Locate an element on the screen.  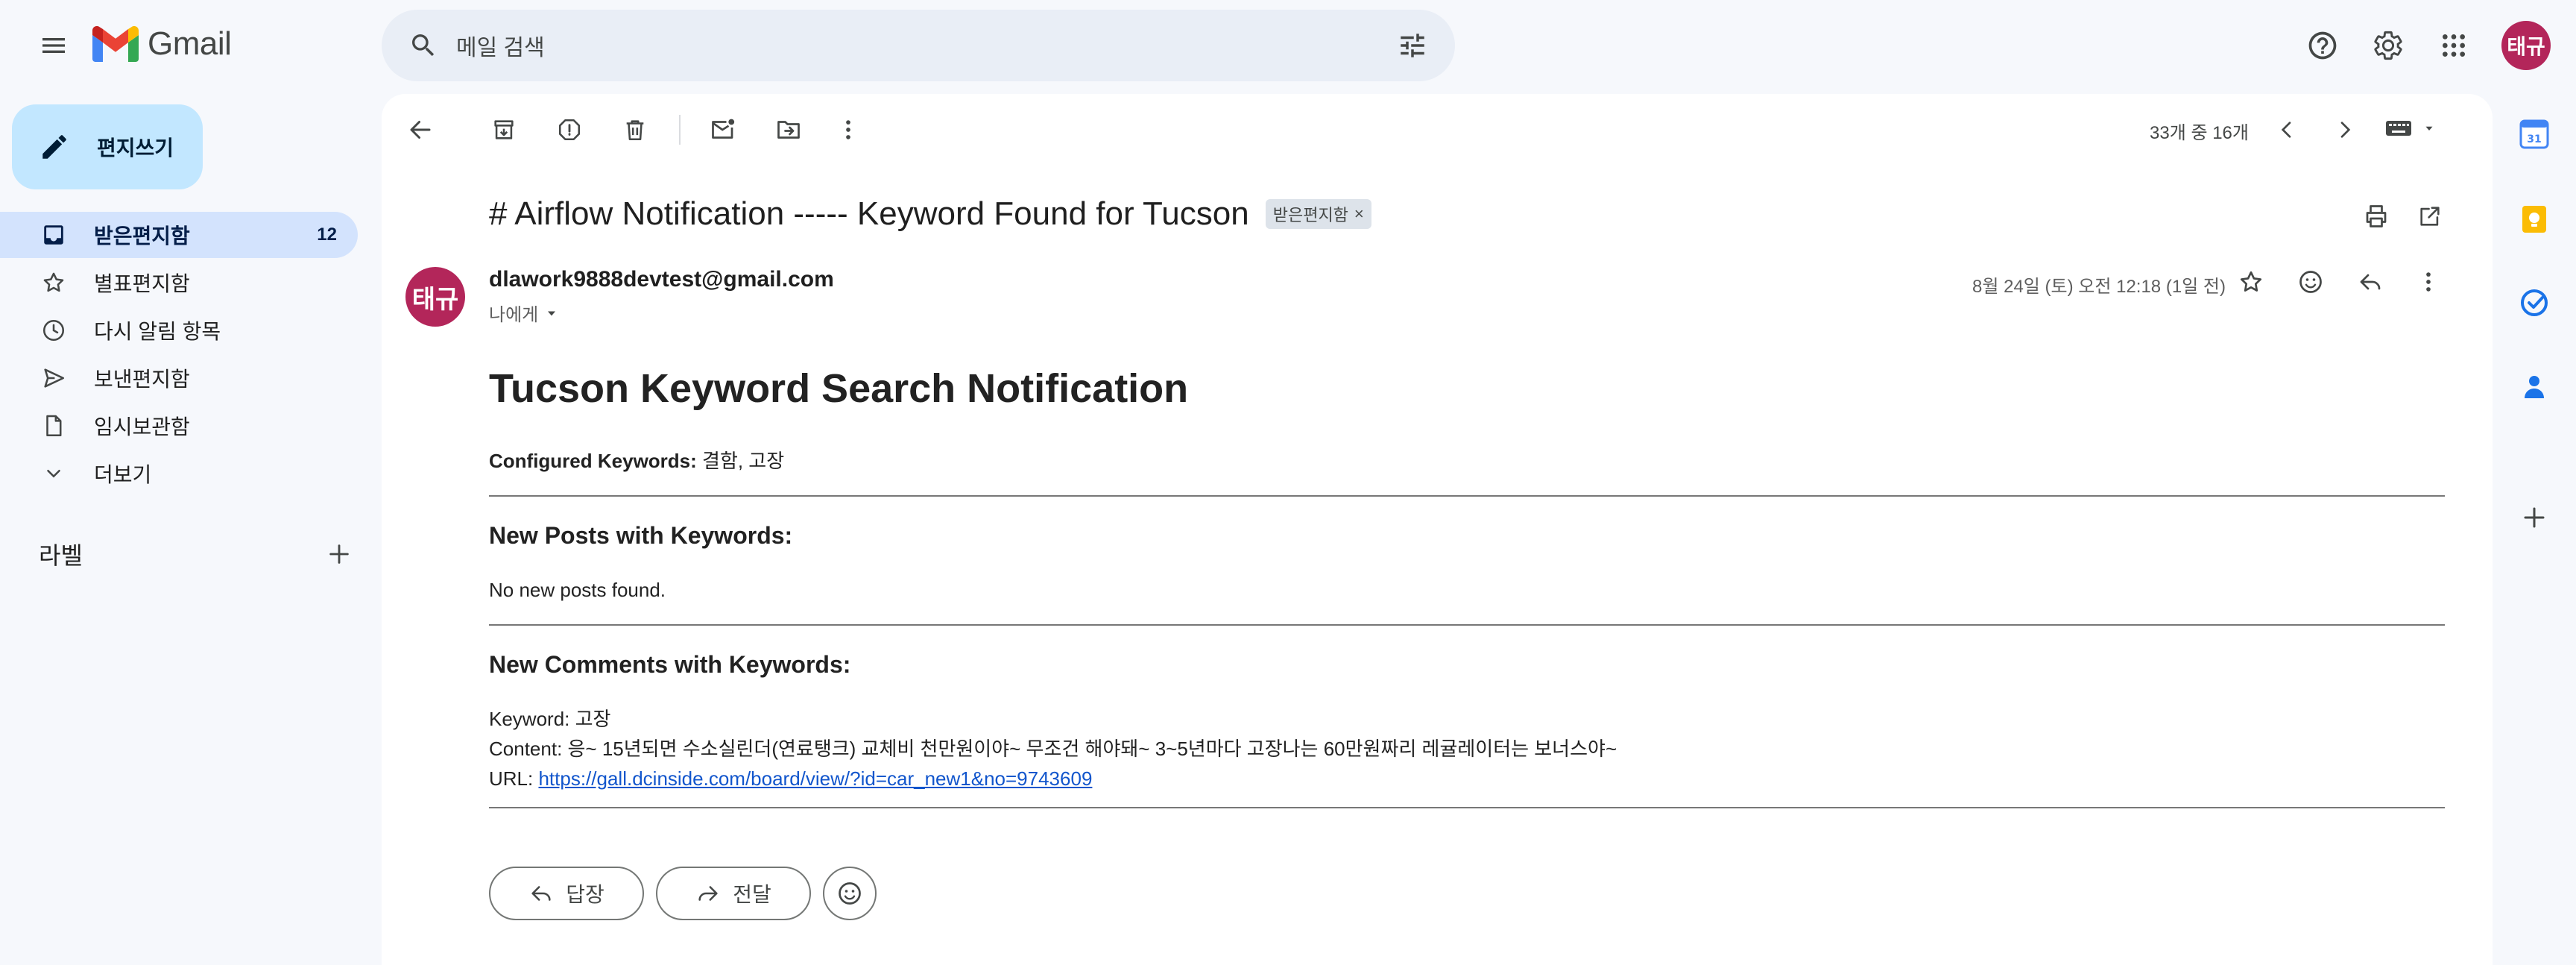
calendar-app-button: 31 is located at coordinates (2534, 134).